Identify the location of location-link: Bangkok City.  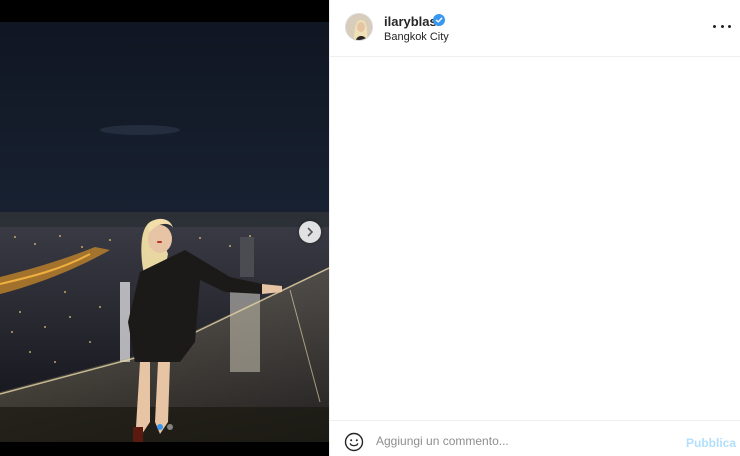
(416, 37).